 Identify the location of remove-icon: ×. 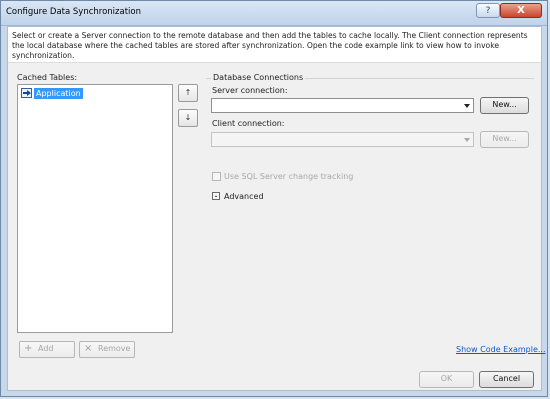
(88, 348).